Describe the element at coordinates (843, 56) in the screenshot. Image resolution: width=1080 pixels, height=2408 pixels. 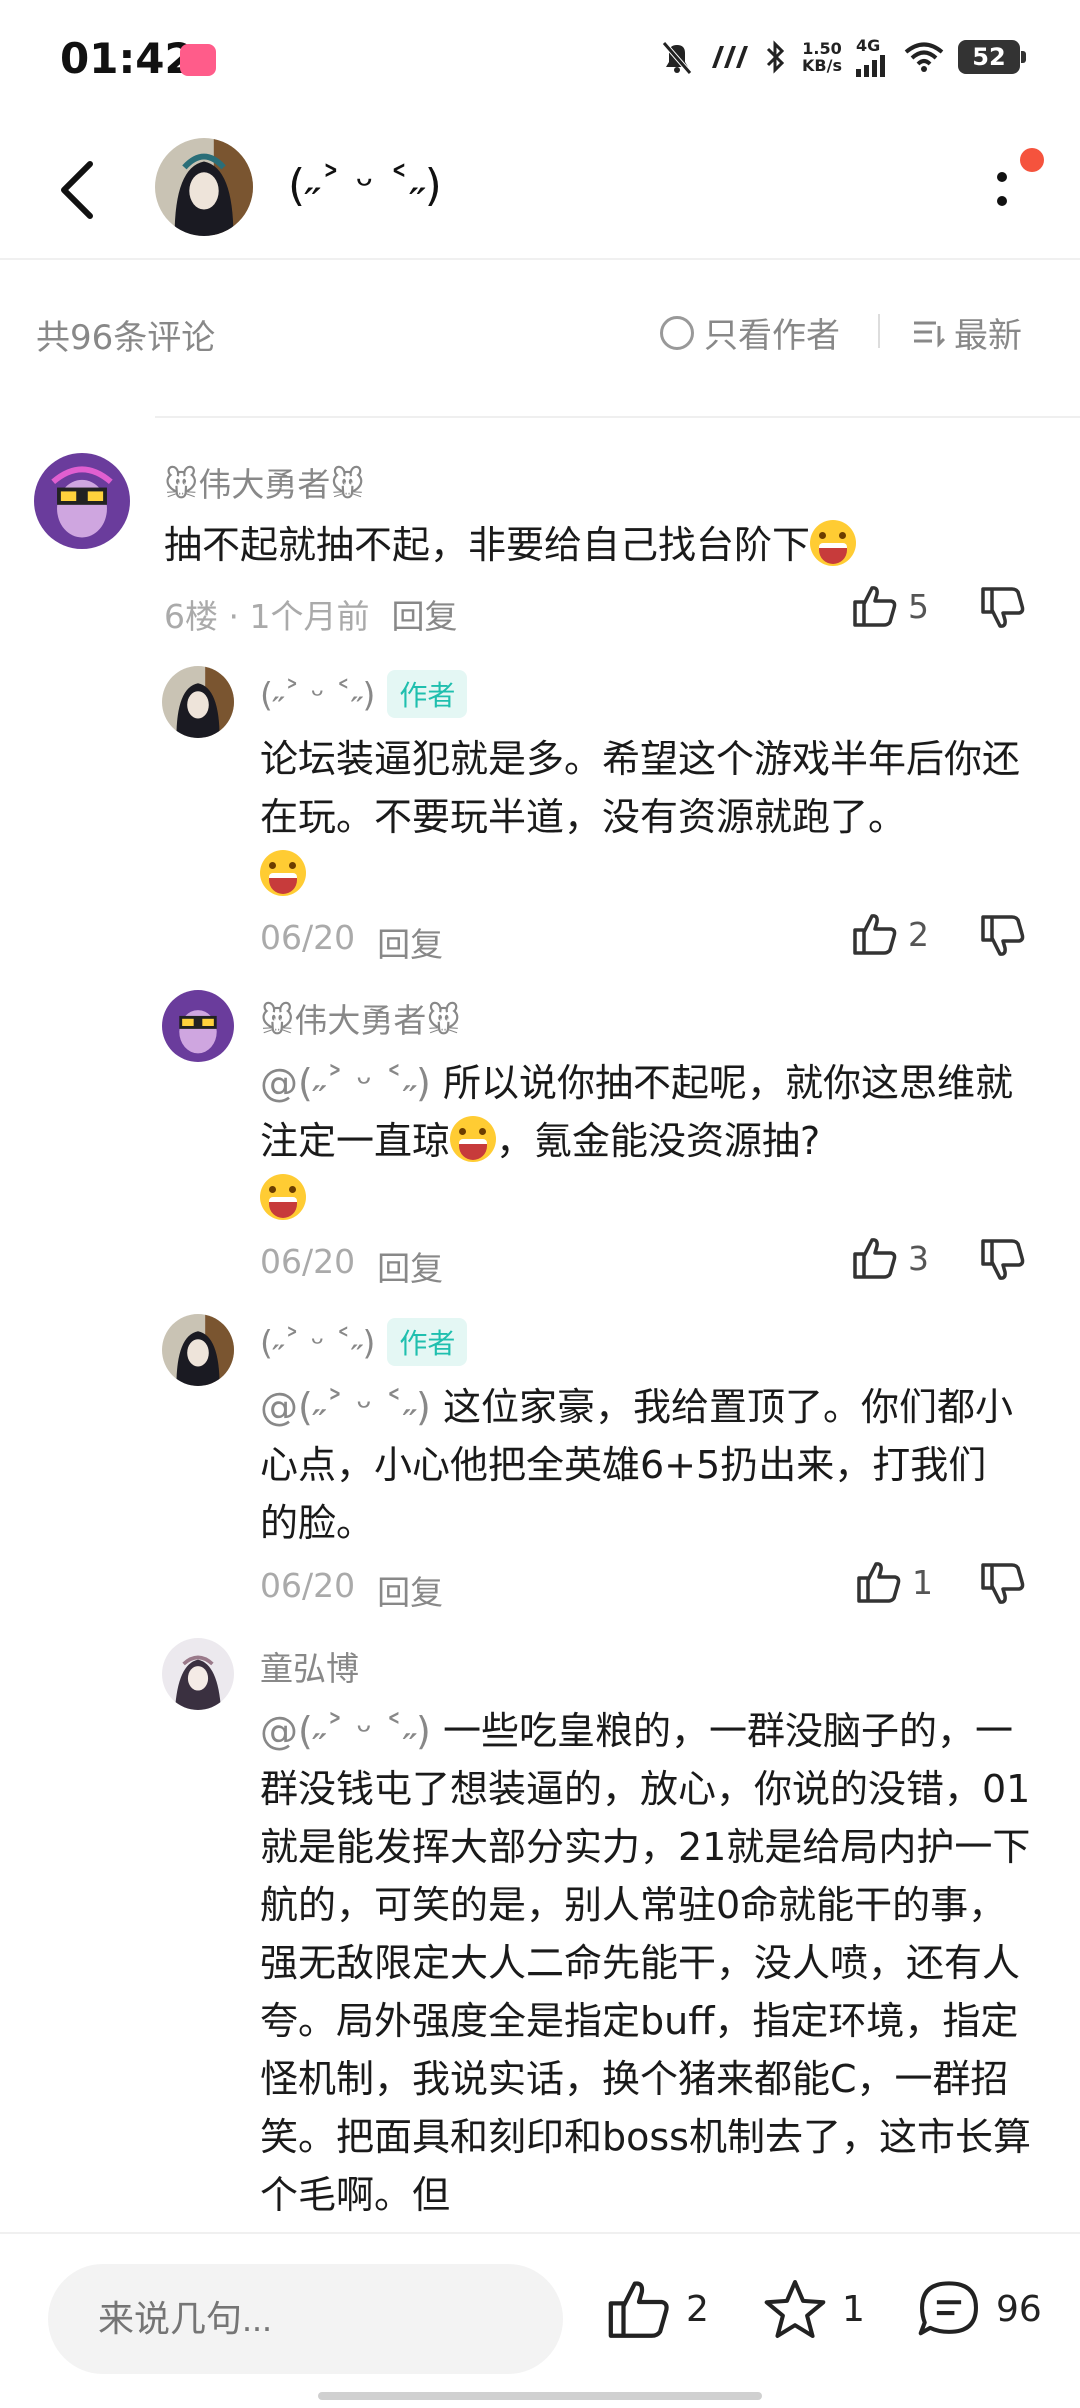
I see `status-icons: 1.50 KB/s 4G 52` at that location.